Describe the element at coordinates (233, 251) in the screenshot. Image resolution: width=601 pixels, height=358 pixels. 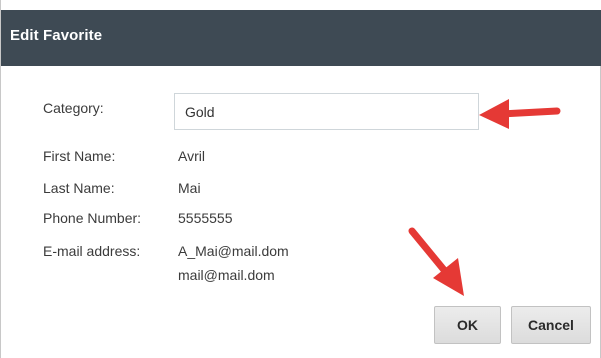
I see `email-value-primary: A_Mai@mail.dom` at that location.